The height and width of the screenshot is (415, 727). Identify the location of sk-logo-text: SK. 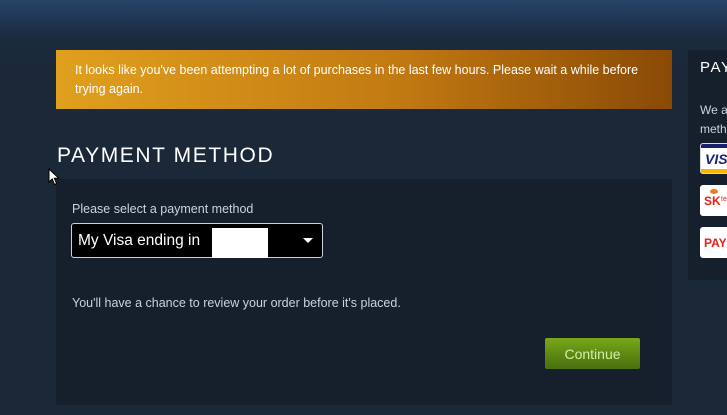
(712, 201).